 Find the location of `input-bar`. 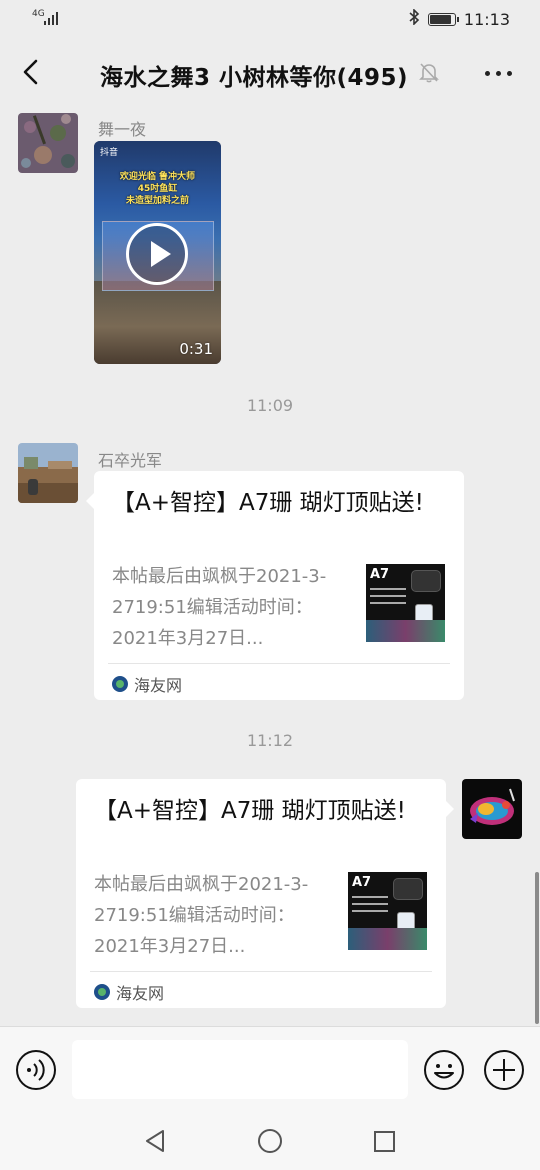

input-bar is located at coordinates (270, 1069).